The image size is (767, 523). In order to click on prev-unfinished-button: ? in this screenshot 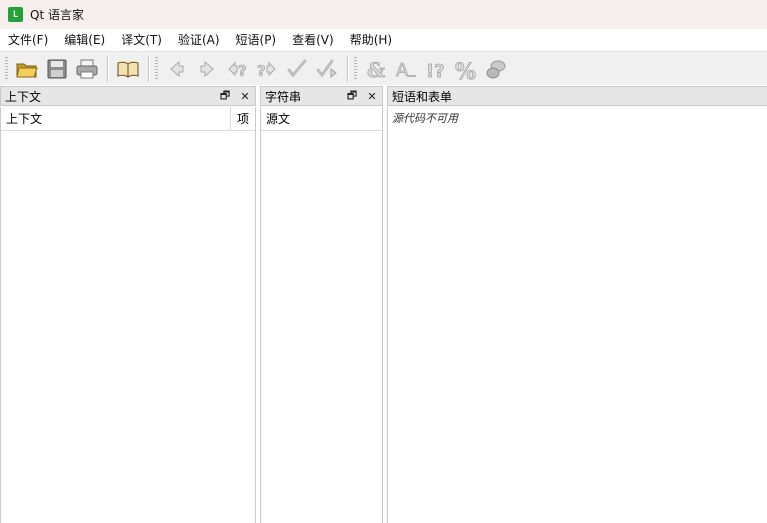, I will do `click(237, 69)`.